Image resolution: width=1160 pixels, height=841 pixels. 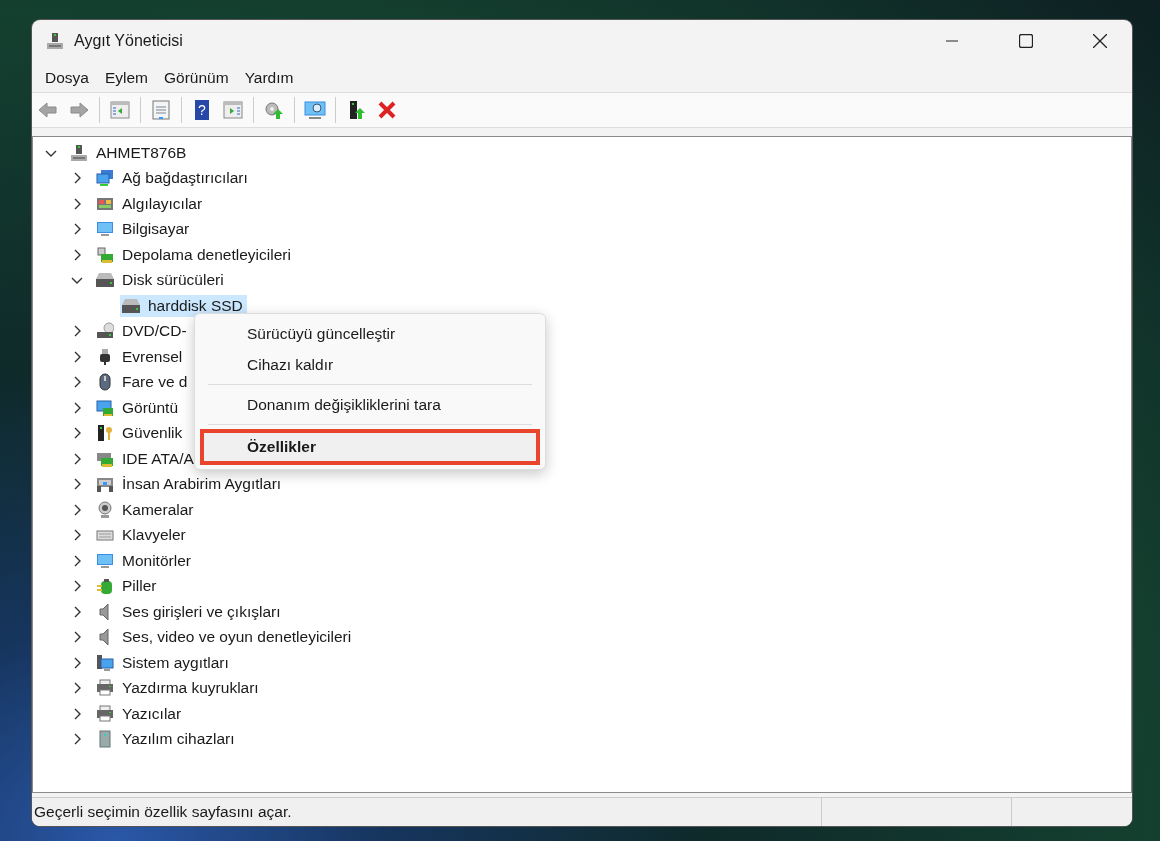 What do you see at coordinates (163, 812) in the screenshot?
I see `status-text: Geçerli seçimin özellik sayfasını açar.` at bounding box center [163, 812].